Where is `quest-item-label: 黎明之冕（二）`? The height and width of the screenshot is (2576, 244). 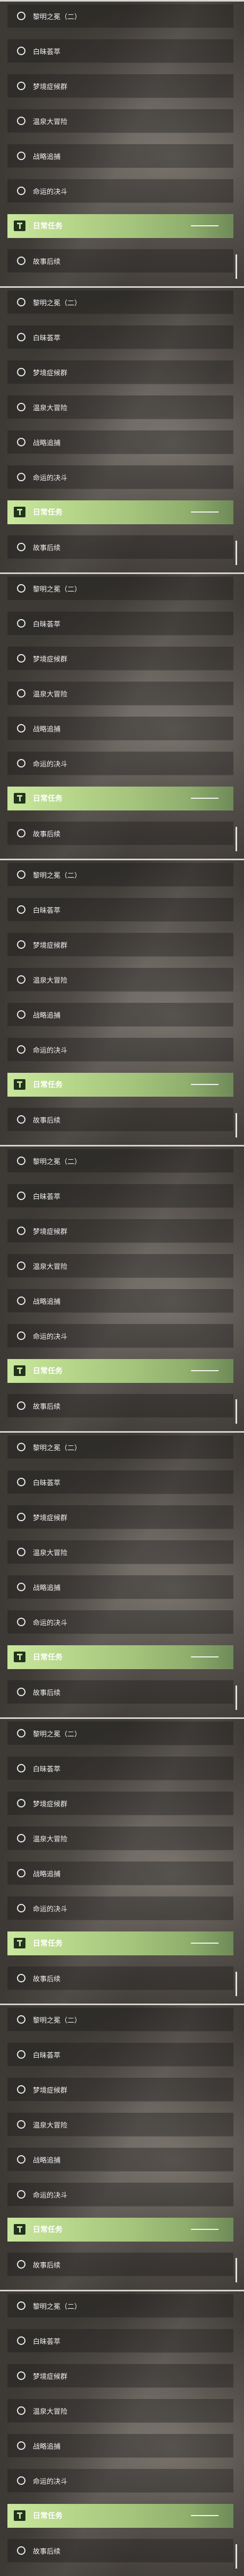 quest-item-label: 黎明之冕（二） is located at coordinates (58, 2306).